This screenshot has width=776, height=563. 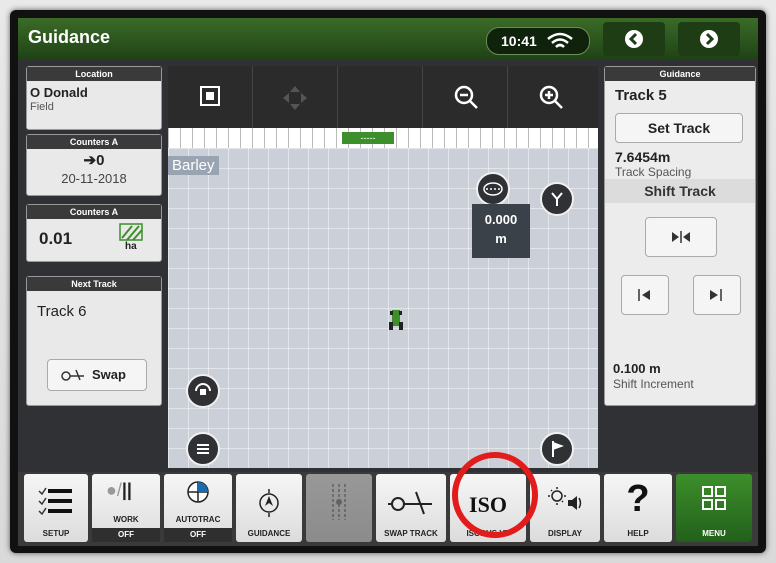 I want to click on clock: 10:41, so click(x=519, y=41).